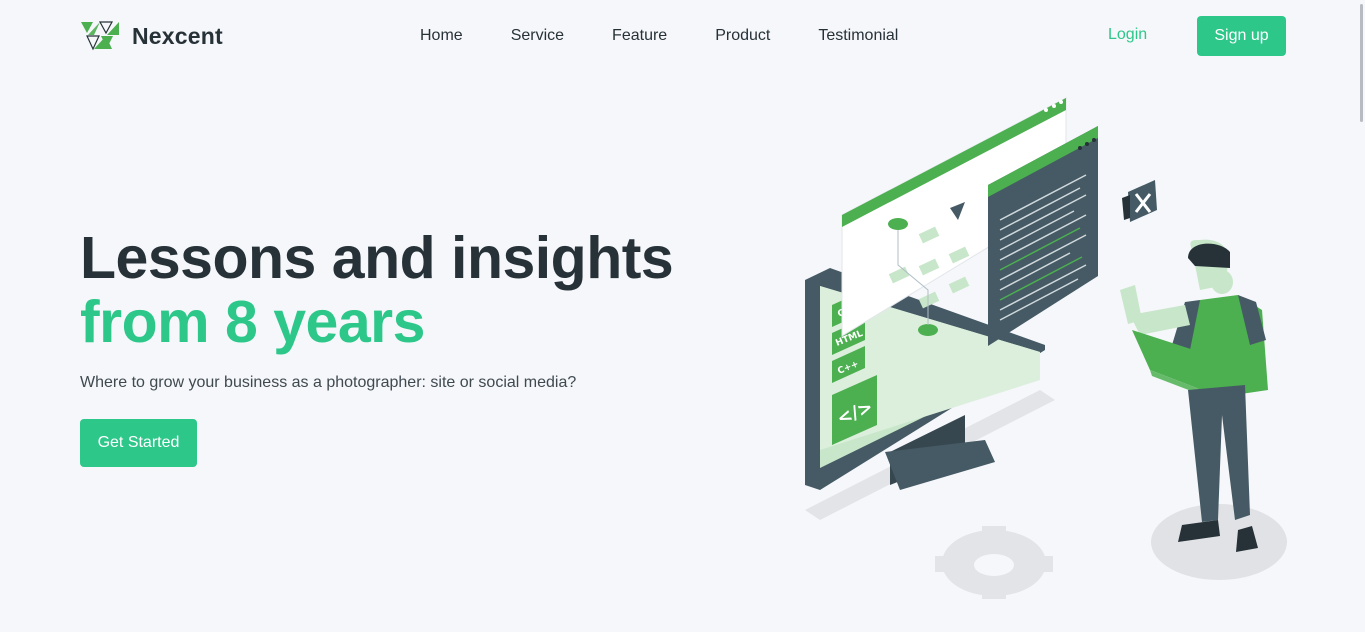  Describe the element at coordinates (537, 36) in the screenshot. I see `nav-service: Service` at that location.